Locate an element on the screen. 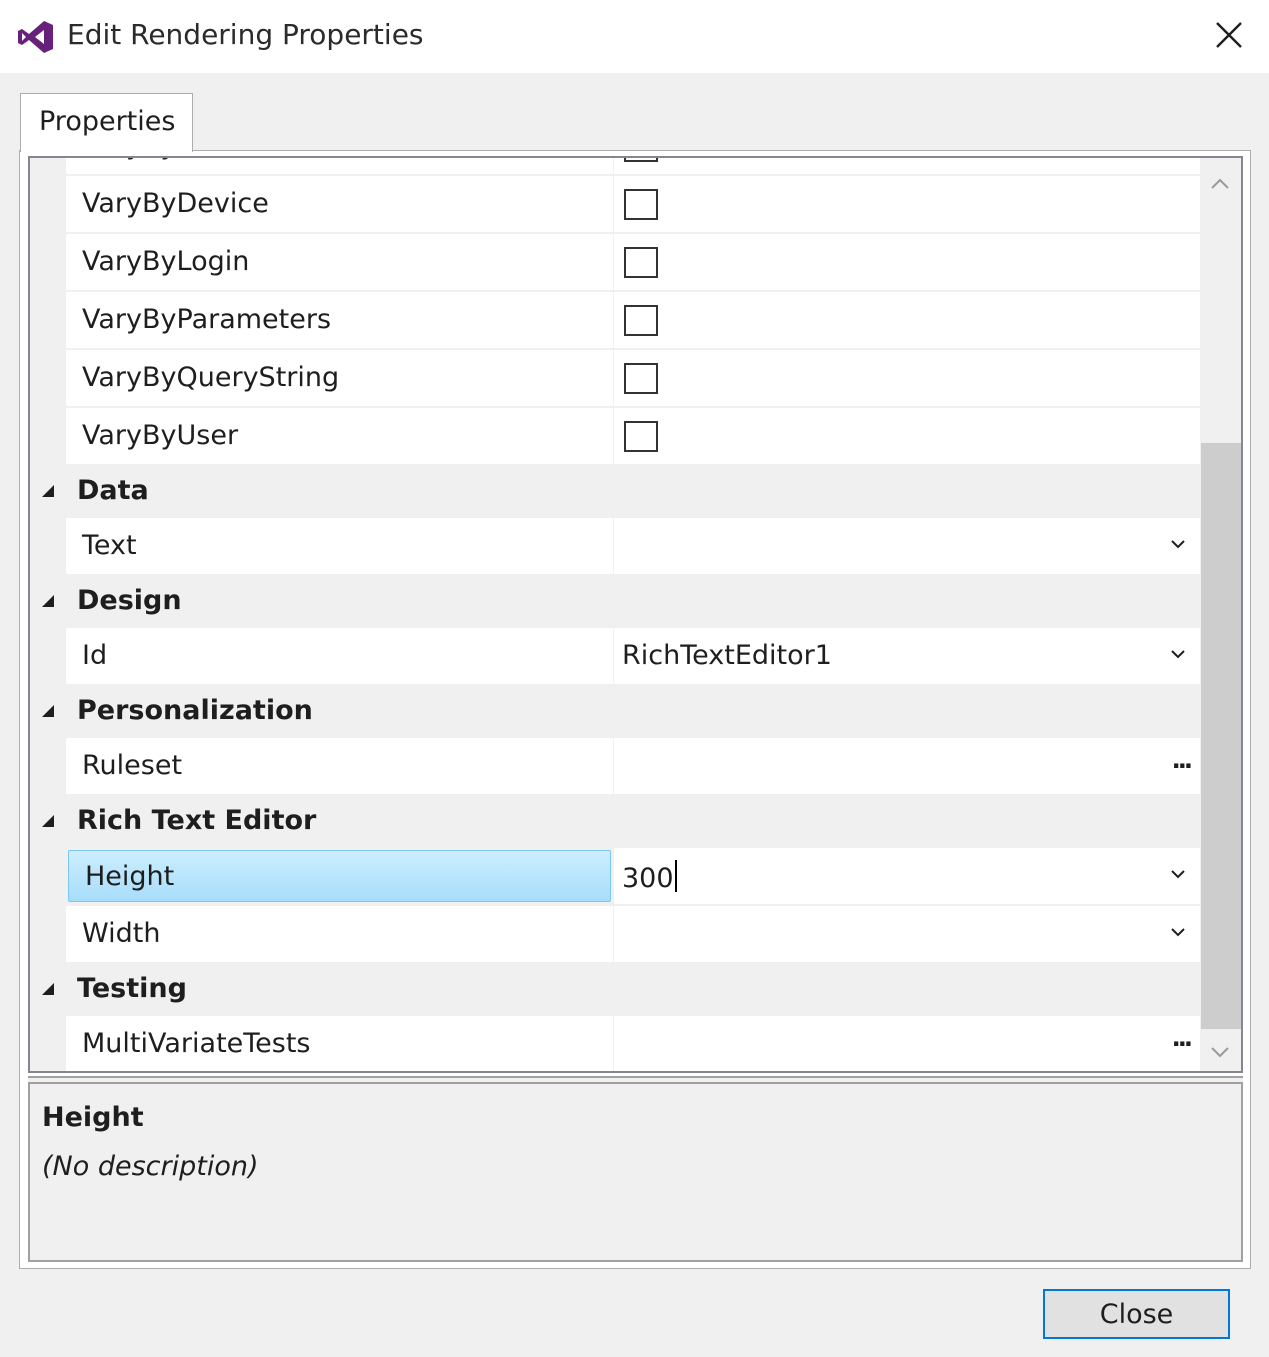  category-label: Rich Text Editor is located at coordinates (197, 820).